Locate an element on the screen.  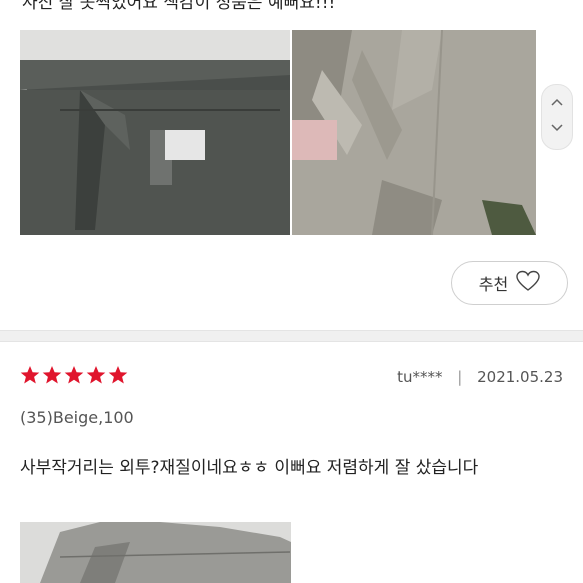
review-meta: tu**** | 2021.05.23 is located at coordinates (480, 377).